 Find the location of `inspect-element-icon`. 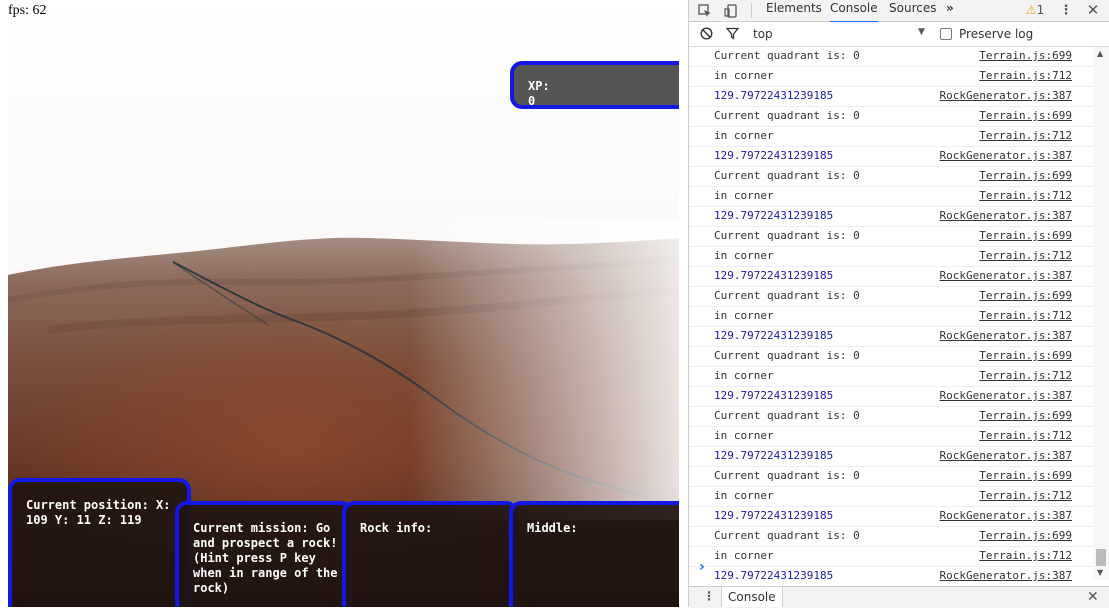

inspect-element-icon is located at coordinates (705, 10).